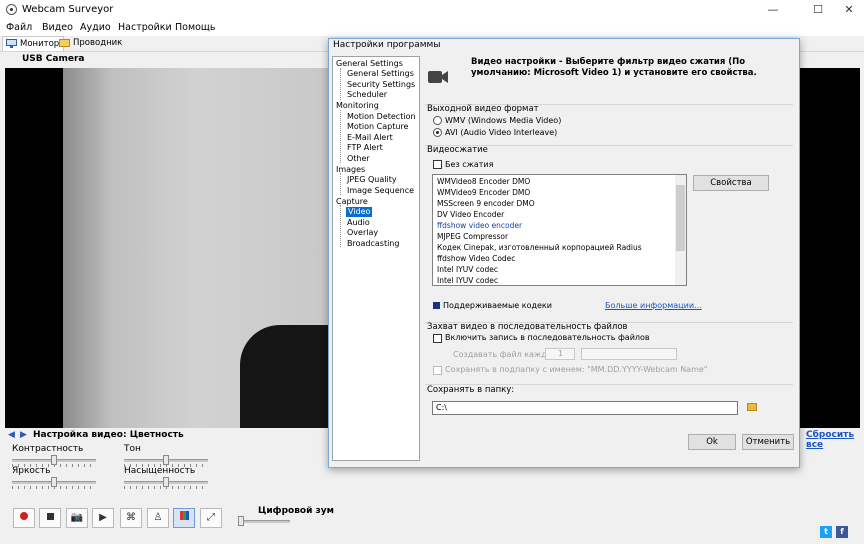  I want to click on codec-item: ffdshow video encoder, so click(479, 225).